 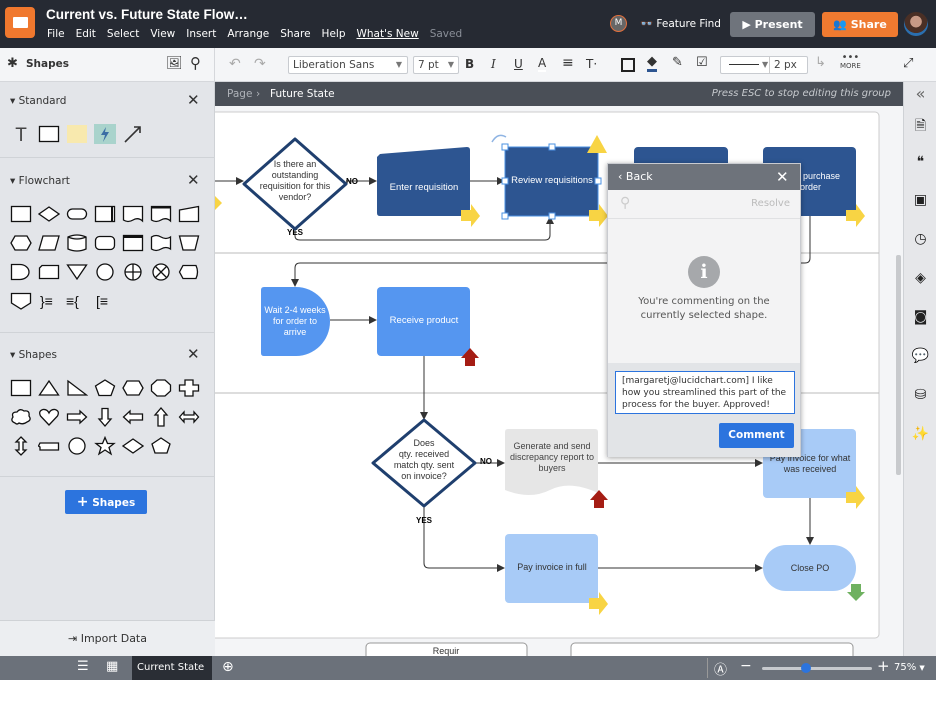 What do you see at coordinates (334, 34) in the screenshot?
I see `menu-help: Help` at bounding box center [334, 34].